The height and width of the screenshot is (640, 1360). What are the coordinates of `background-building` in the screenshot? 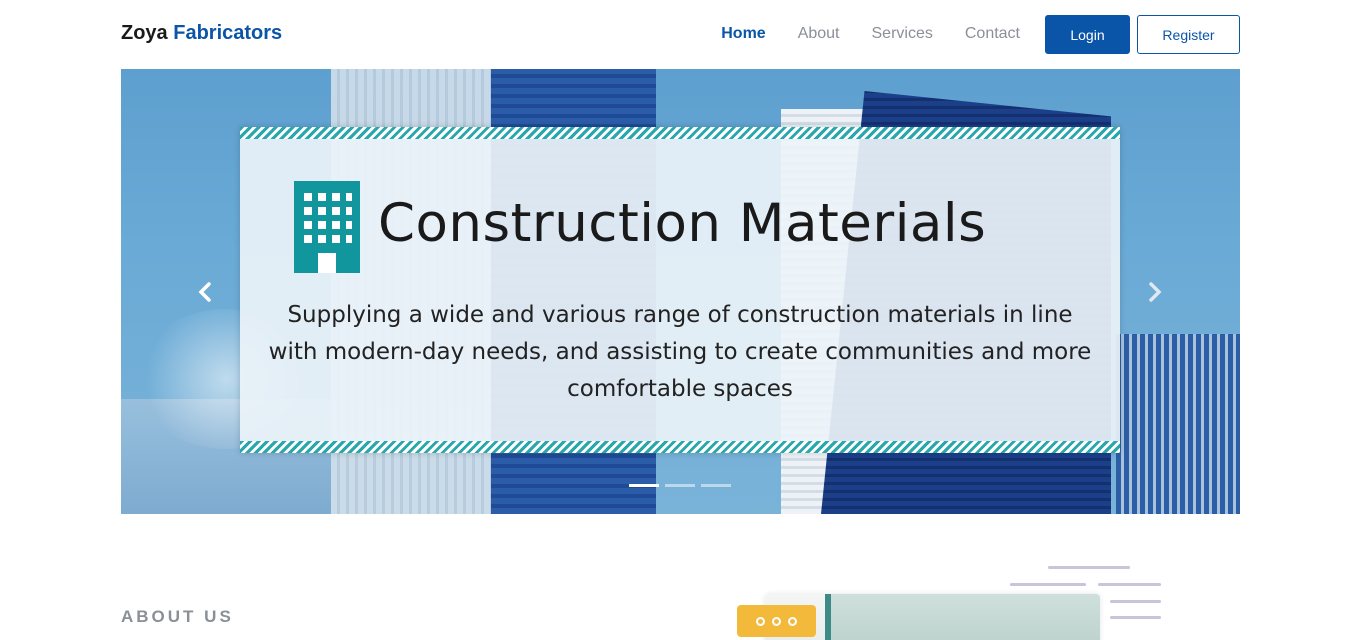 It's located at (1178, 424).